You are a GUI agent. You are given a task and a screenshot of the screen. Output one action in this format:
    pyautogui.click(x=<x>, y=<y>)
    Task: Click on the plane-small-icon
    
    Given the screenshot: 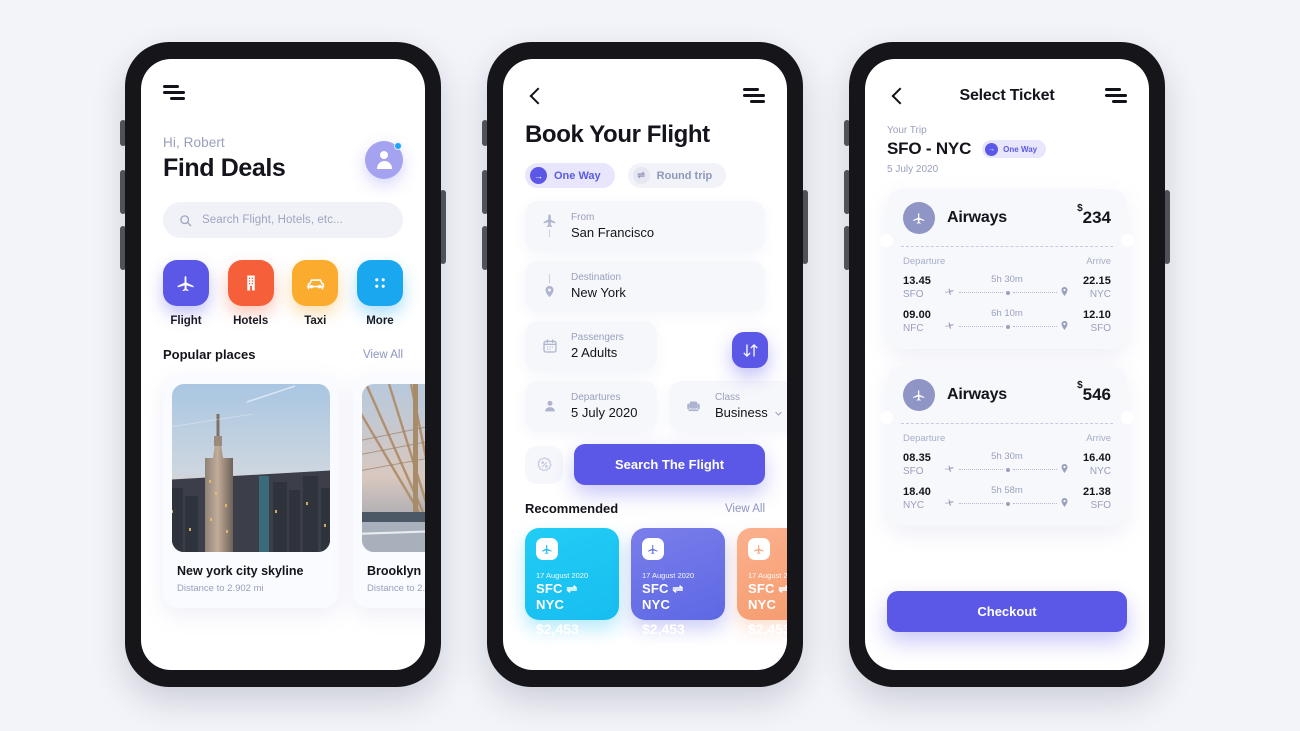 What is the action you would take?
    pyautogui.click(x=949, y=325)
    